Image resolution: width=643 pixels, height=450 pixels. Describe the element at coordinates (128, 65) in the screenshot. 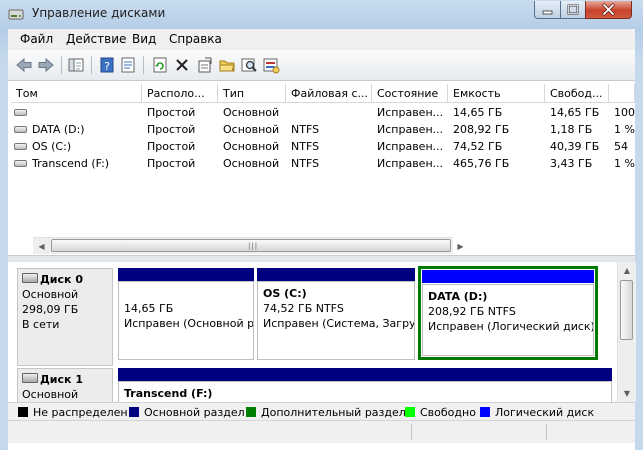

I see `properties-button` at that location.